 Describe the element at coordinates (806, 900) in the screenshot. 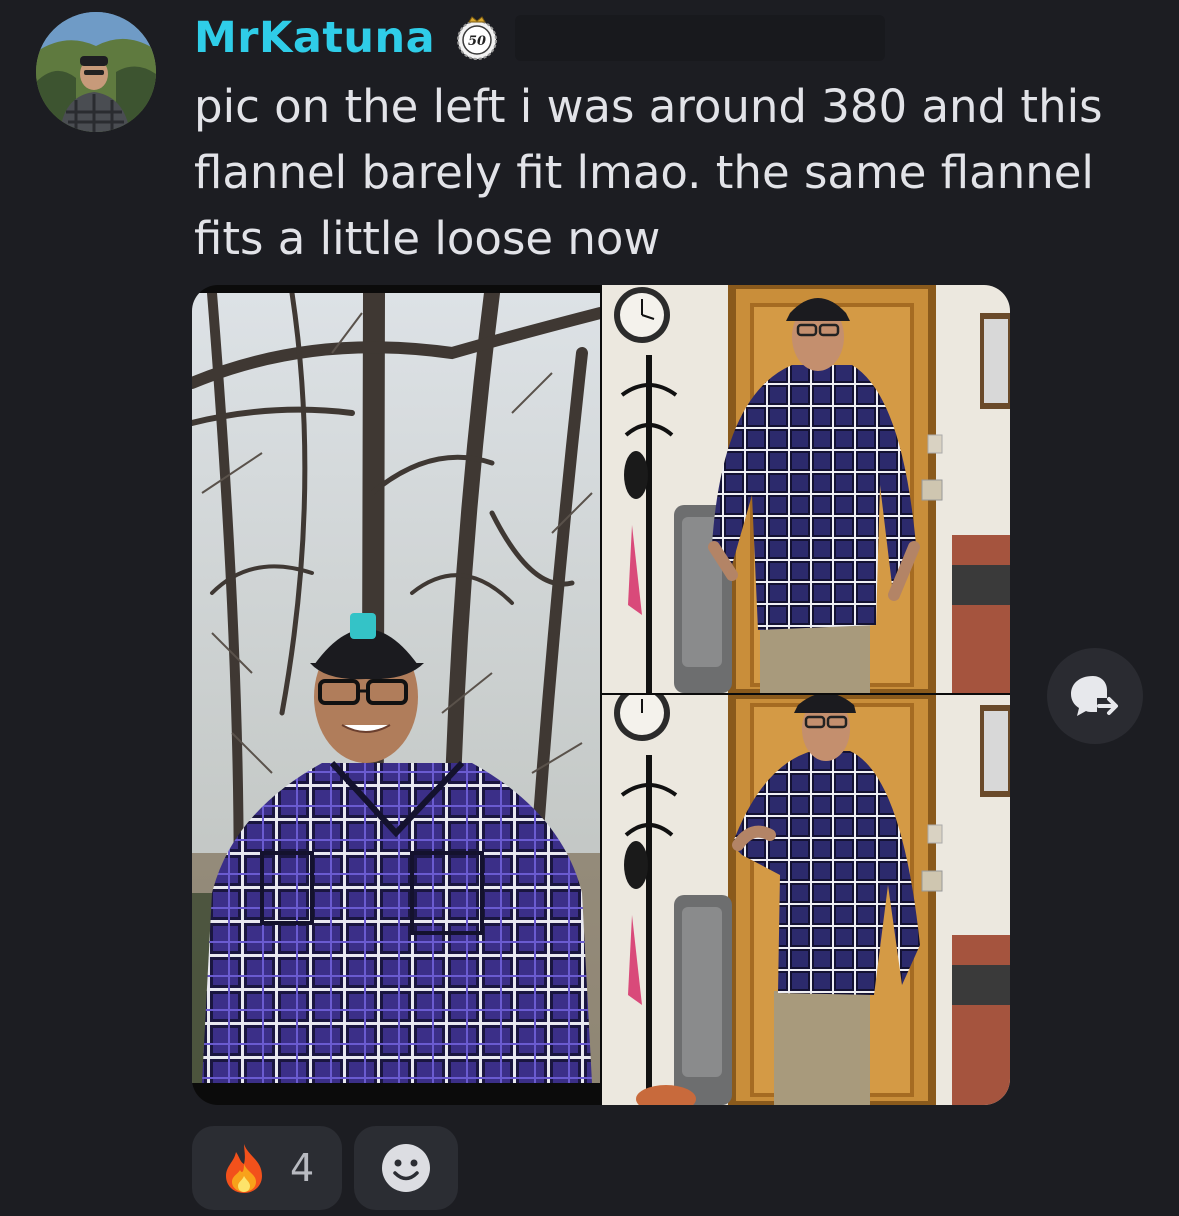

I see `after-photo-side` at that location.